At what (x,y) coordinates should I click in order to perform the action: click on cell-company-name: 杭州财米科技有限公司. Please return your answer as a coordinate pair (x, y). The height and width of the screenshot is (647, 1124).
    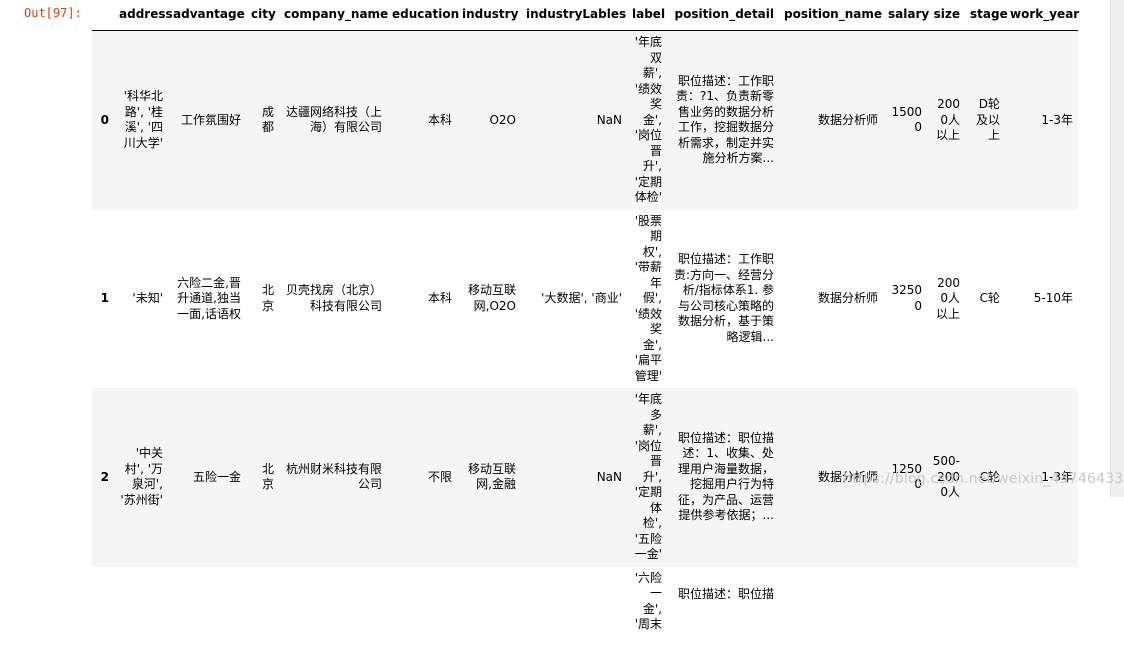
    Looking at the image, I should click on (333, 477).